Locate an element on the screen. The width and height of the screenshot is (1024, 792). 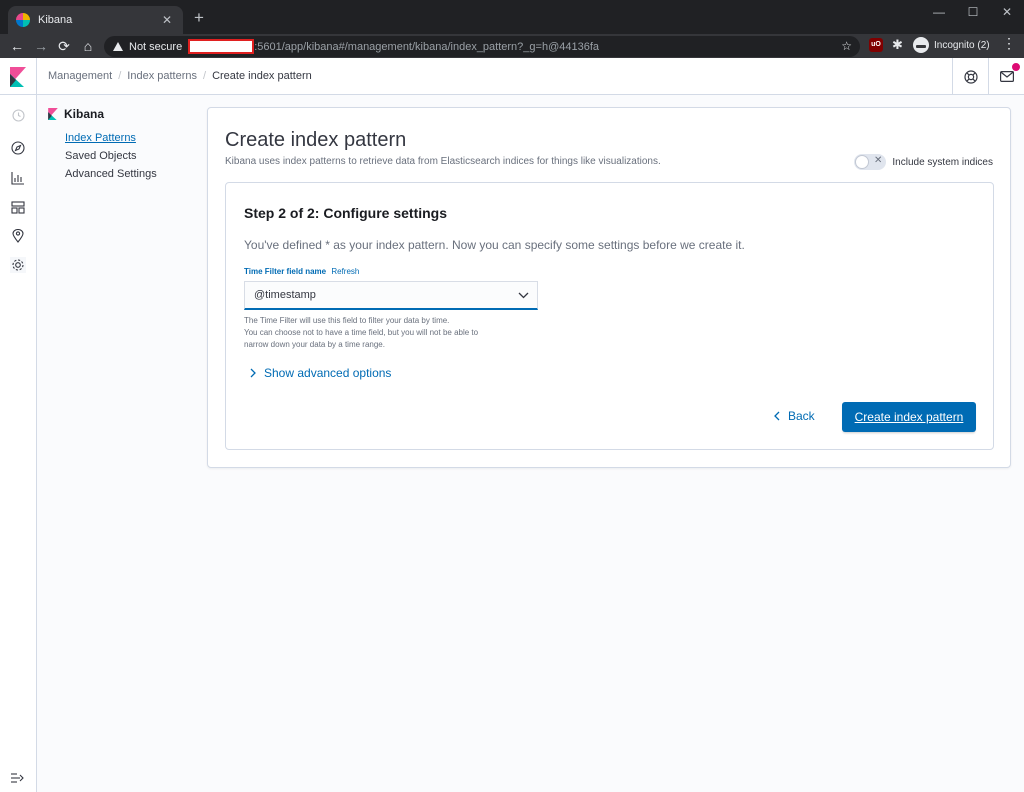
help-lifebuoy-icon is located at coordinates (970, 76).